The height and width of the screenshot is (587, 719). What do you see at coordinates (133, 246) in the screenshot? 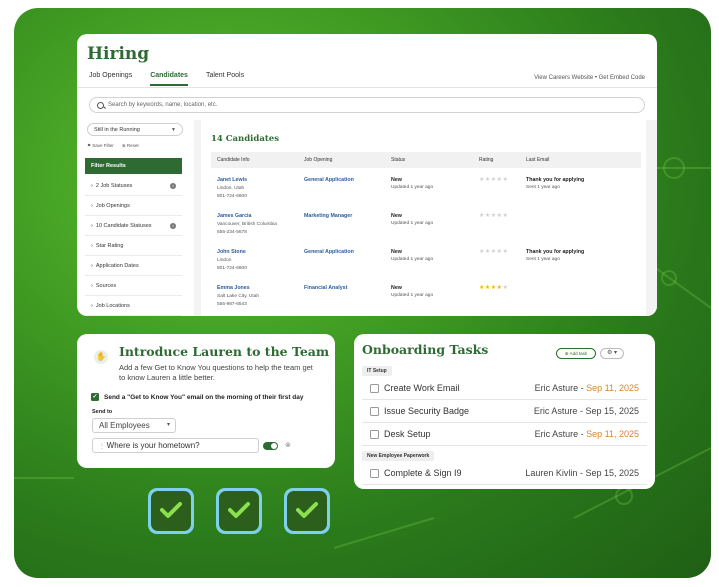
I see `filter-item: › Star Rating` at bounding box center [133, 246].